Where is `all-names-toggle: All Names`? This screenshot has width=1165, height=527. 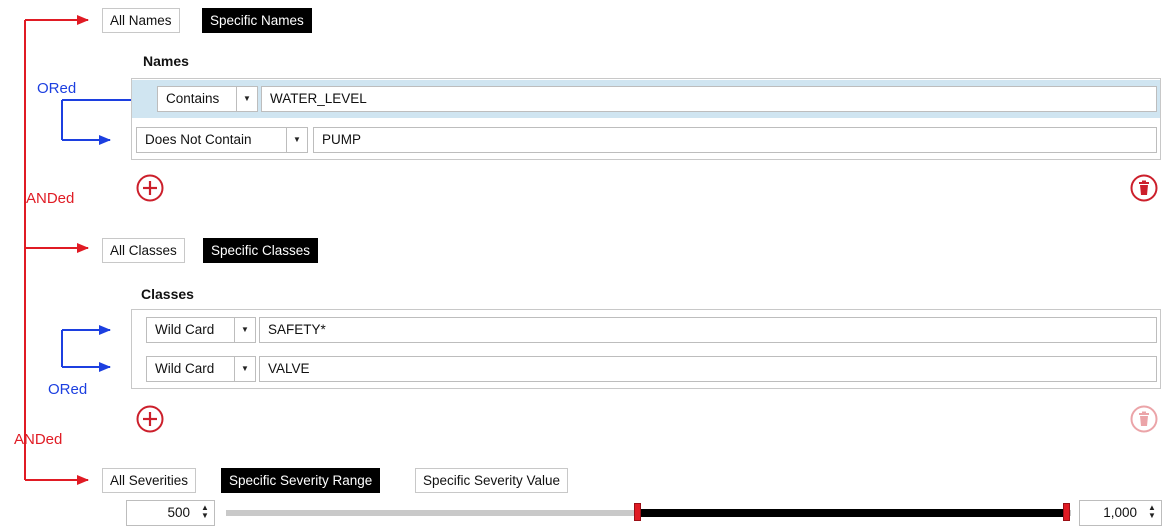 all-names-toggle: All Names is located at coordinates (141, 20).